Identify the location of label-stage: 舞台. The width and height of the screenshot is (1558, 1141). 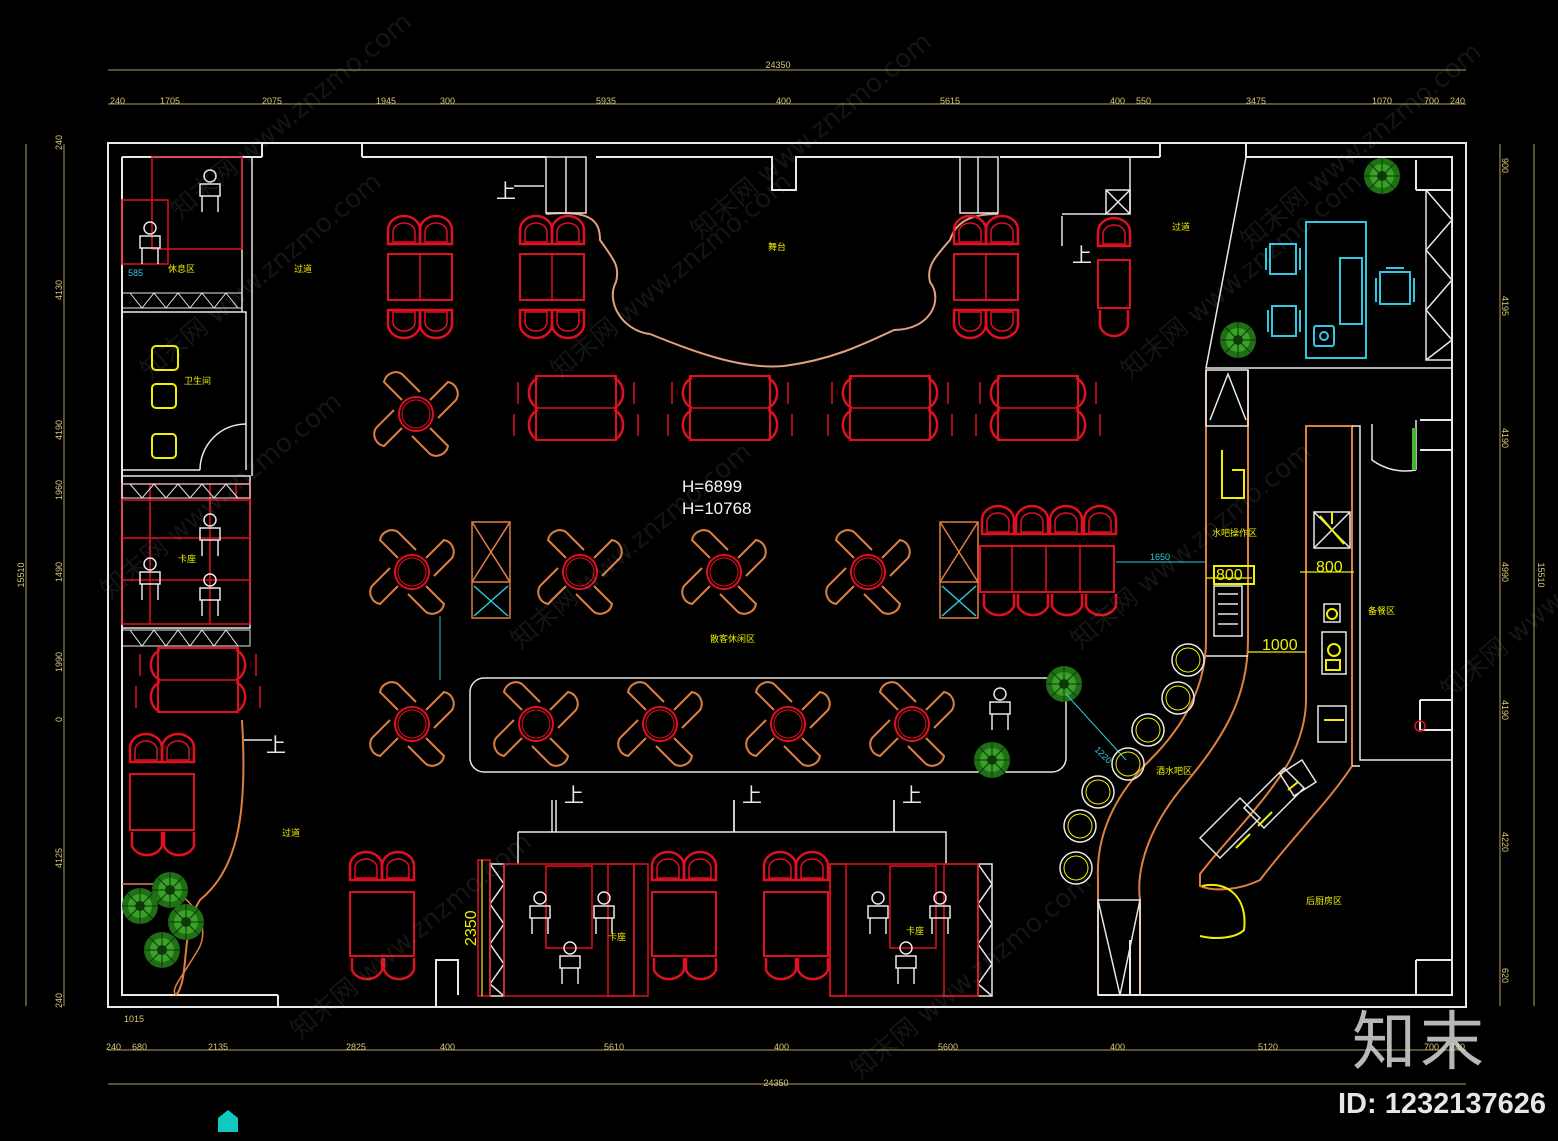
(777, 247).